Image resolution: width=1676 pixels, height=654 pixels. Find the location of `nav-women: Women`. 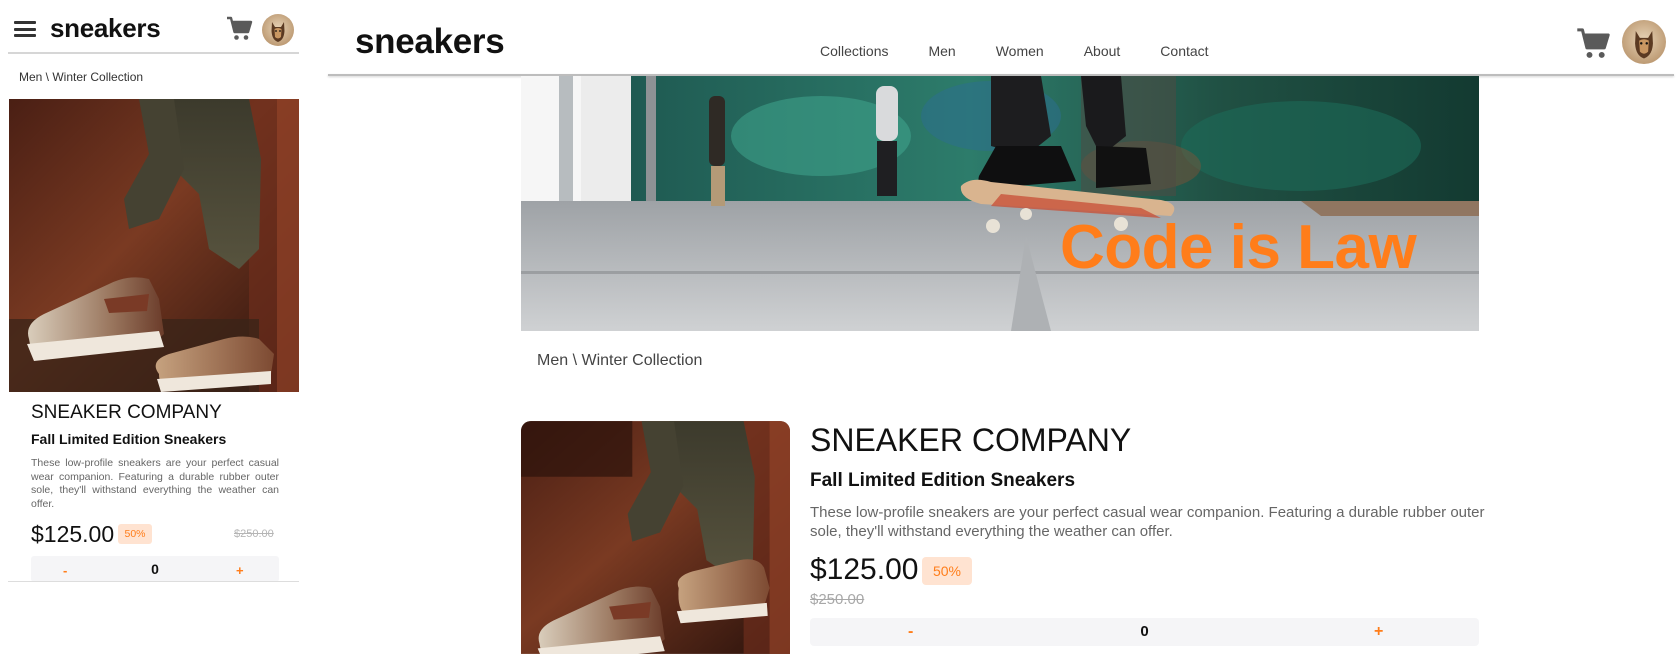

nav-women: Women is located at coordinates (1020, 51).